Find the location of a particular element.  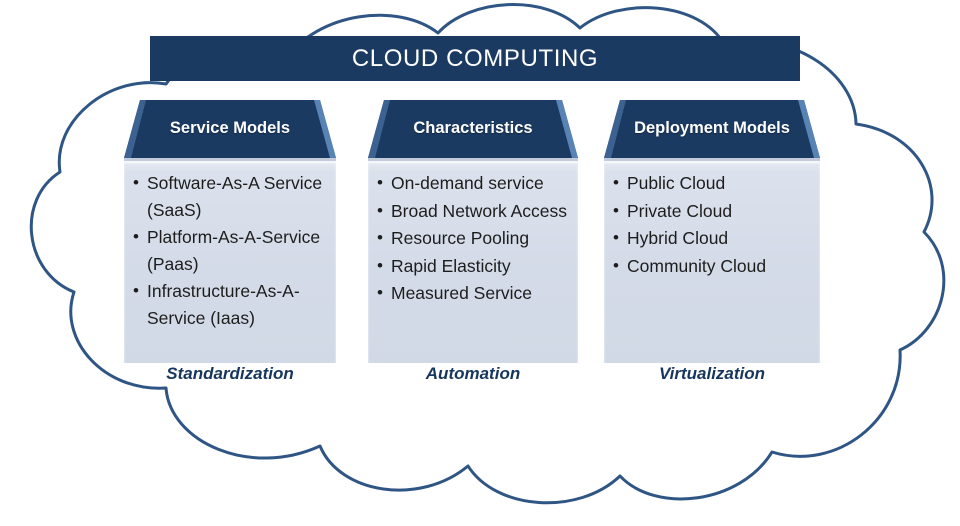

page-title: CLOUD COMPUTING is located at coordinates (475, 58).